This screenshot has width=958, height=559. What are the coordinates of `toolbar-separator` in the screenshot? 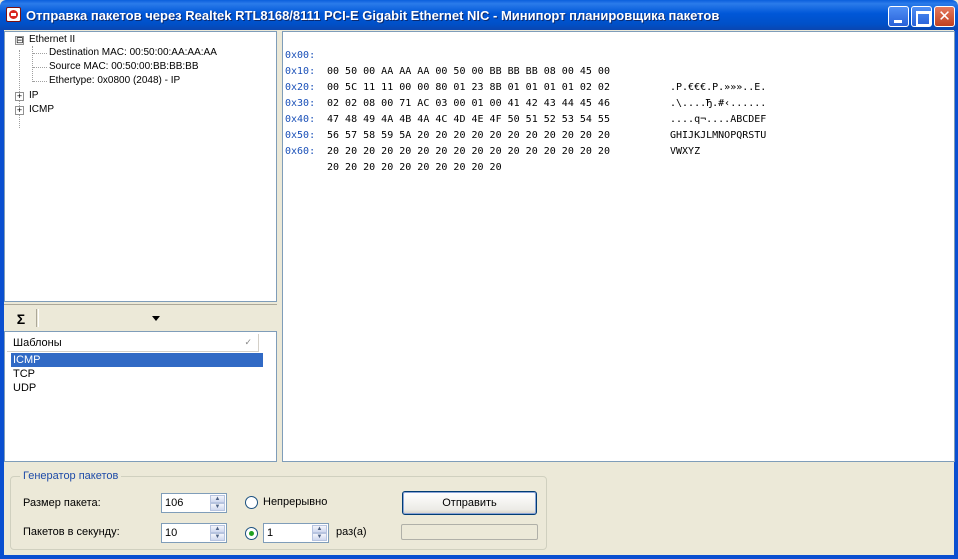 It's located at (37, 318).